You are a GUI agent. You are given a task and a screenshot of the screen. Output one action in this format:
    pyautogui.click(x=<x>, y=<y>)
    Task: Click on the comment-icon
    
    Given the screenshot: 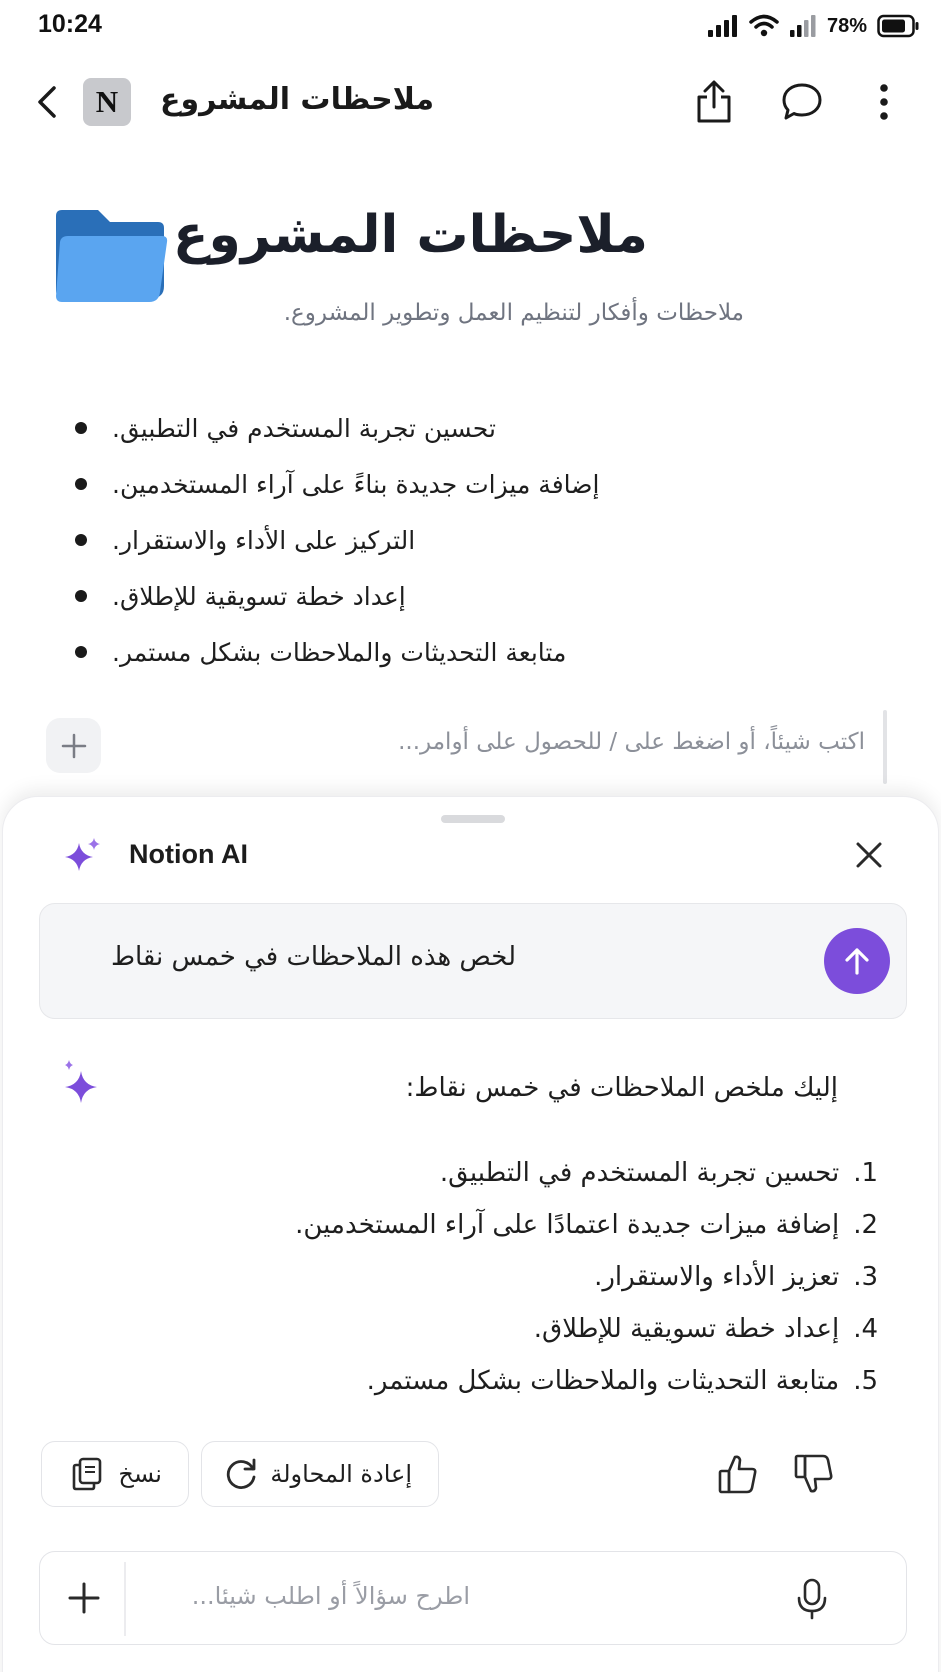 What is the action you would take?
    pyautogui.click(x=802, y=101)
    